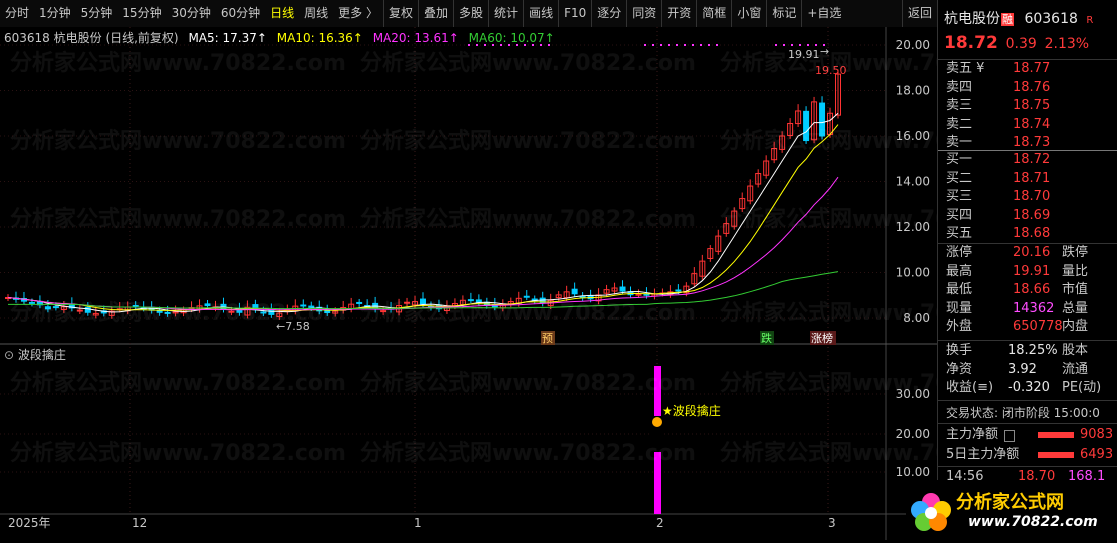 Image resolution: width=1117 pixels, height=543 pixels. What do you see at coordinates (643, 13) in the screenshot?
I see `toolbar-item-16: 同资` at bounding box center [643, 13].